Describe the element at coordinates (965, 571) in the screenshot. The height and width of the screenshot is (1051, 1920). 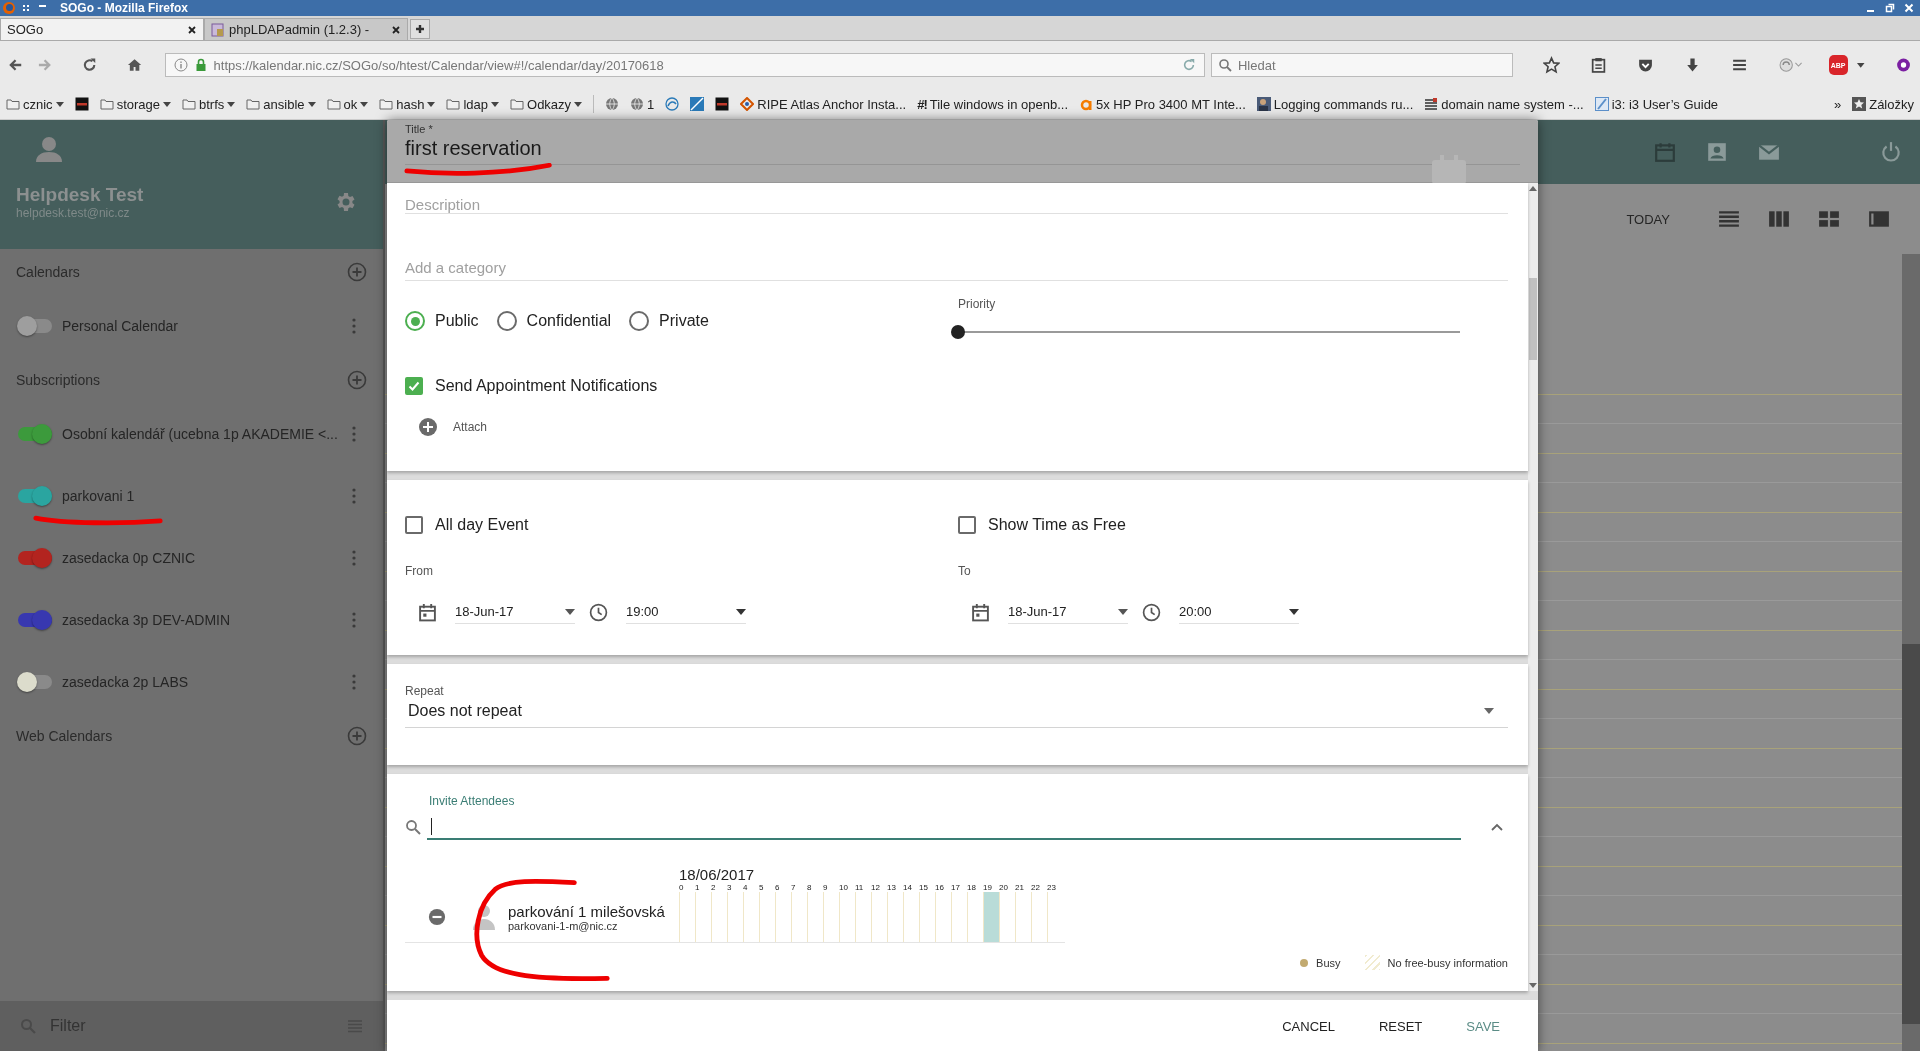
I see `field-label: To` at that location.